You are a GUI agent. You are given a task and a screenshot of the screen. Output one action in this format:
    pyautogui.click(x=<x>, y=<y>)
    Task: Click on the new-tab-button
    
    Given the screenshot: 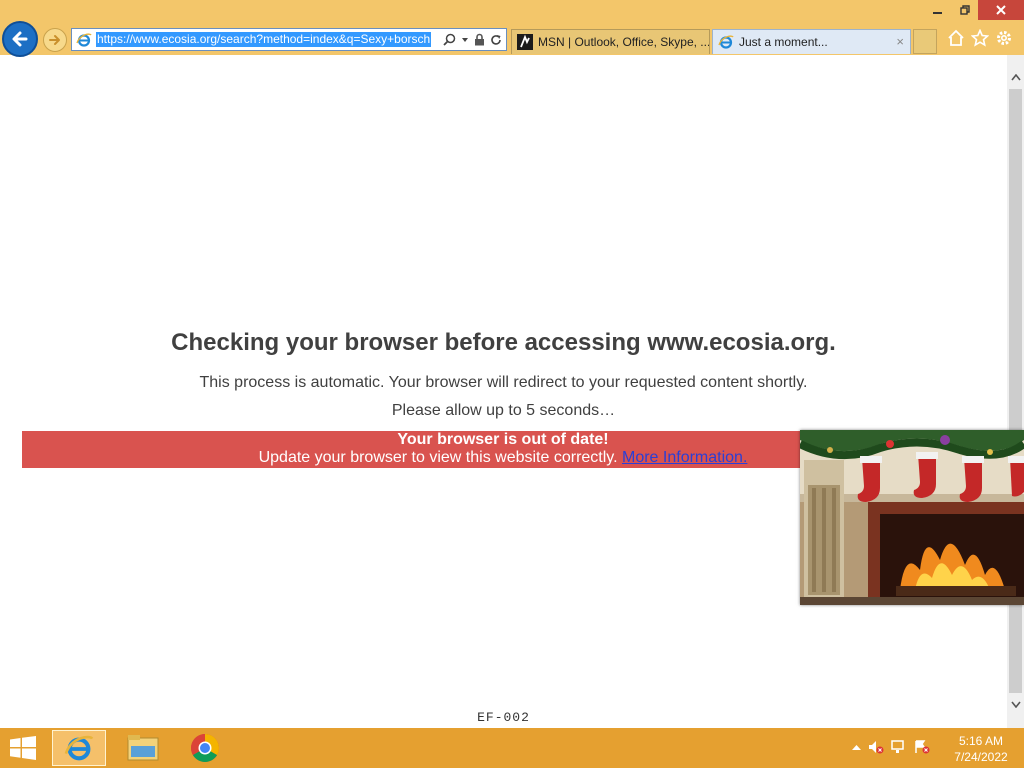 What is the action you would take?
    pyautogui.click(x=925, y=41)
    